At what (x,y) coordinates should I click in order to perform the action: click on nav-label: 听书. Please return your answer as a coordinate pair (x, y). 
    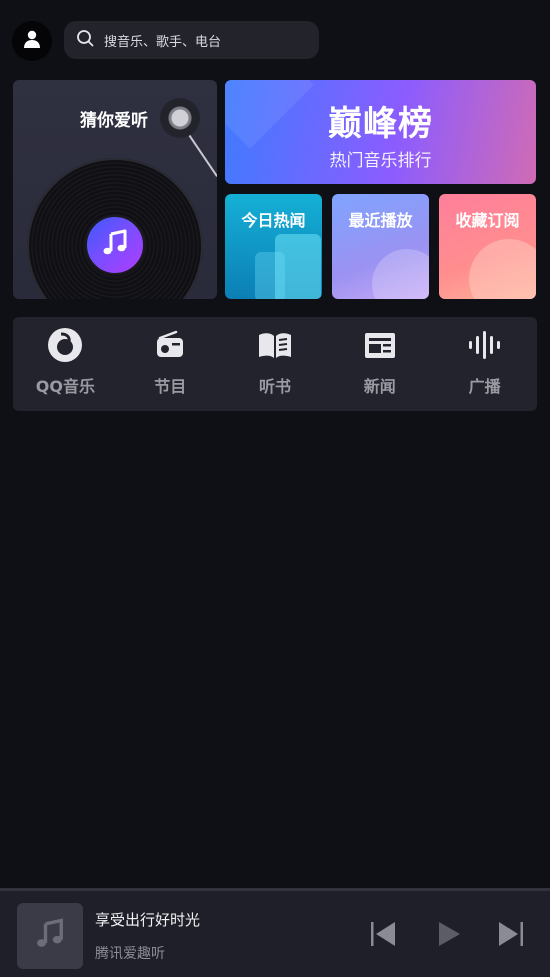
    Looking at the image, I should click on (274, 386).